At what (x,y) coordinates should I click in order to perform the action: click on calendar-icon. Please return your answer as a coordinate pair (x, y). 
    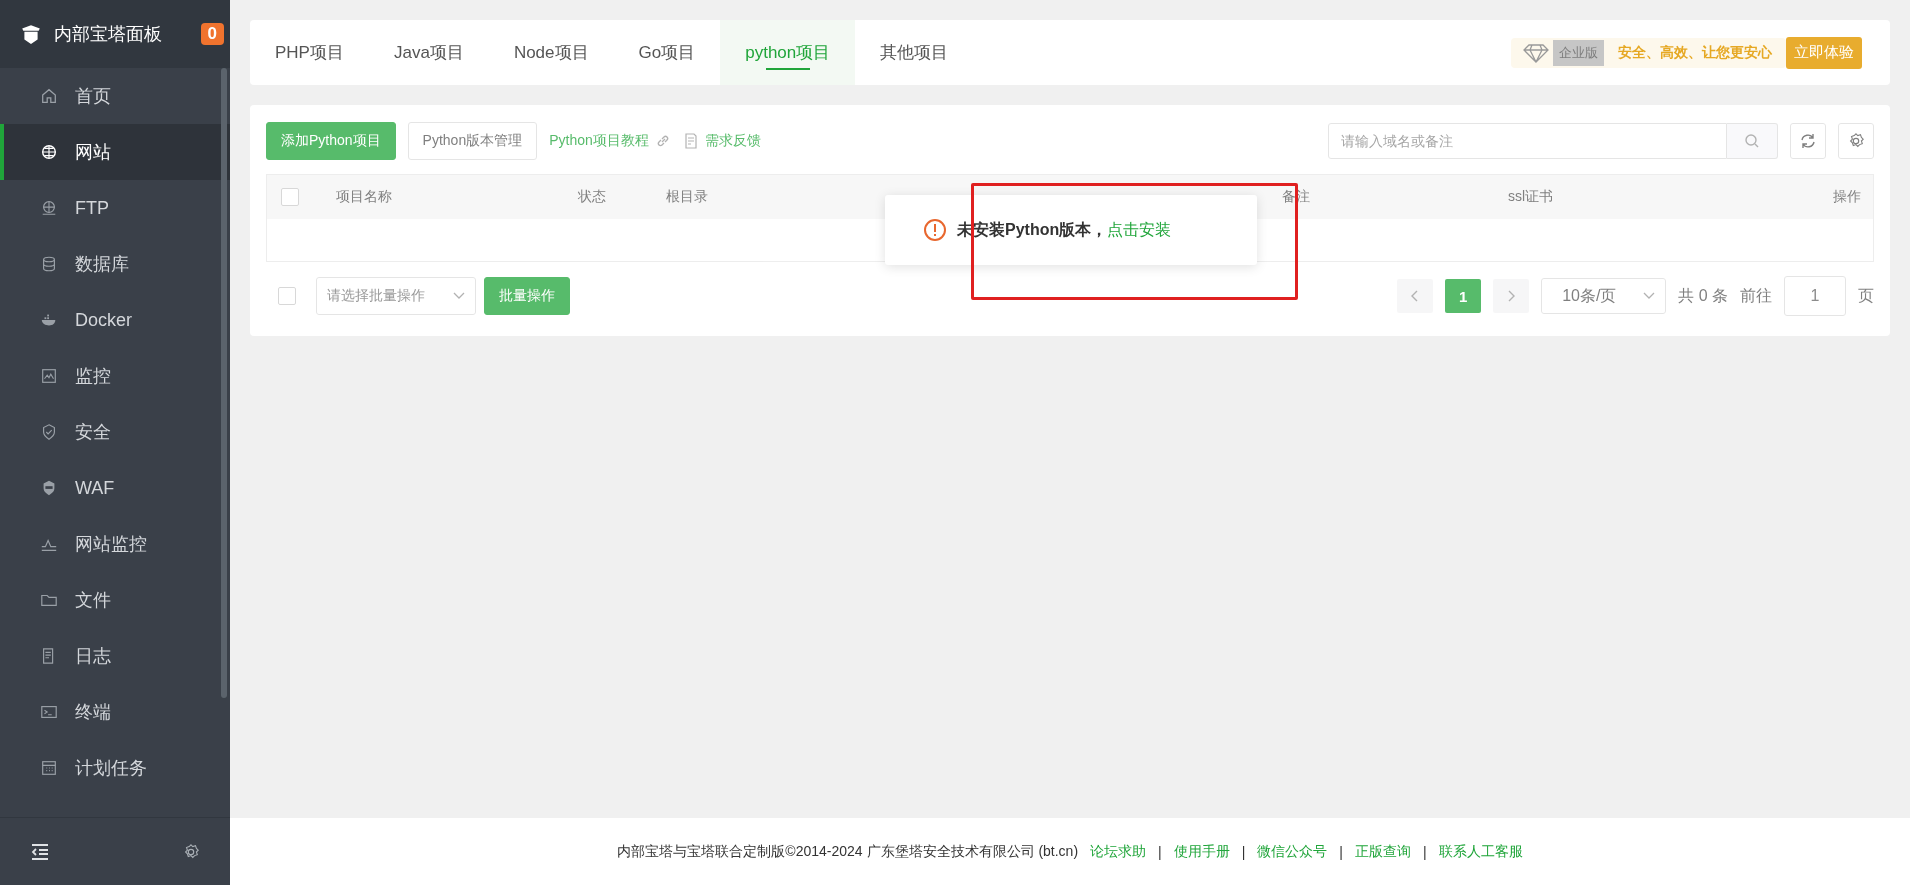
    Looking at the image, I should click on (49, 768).